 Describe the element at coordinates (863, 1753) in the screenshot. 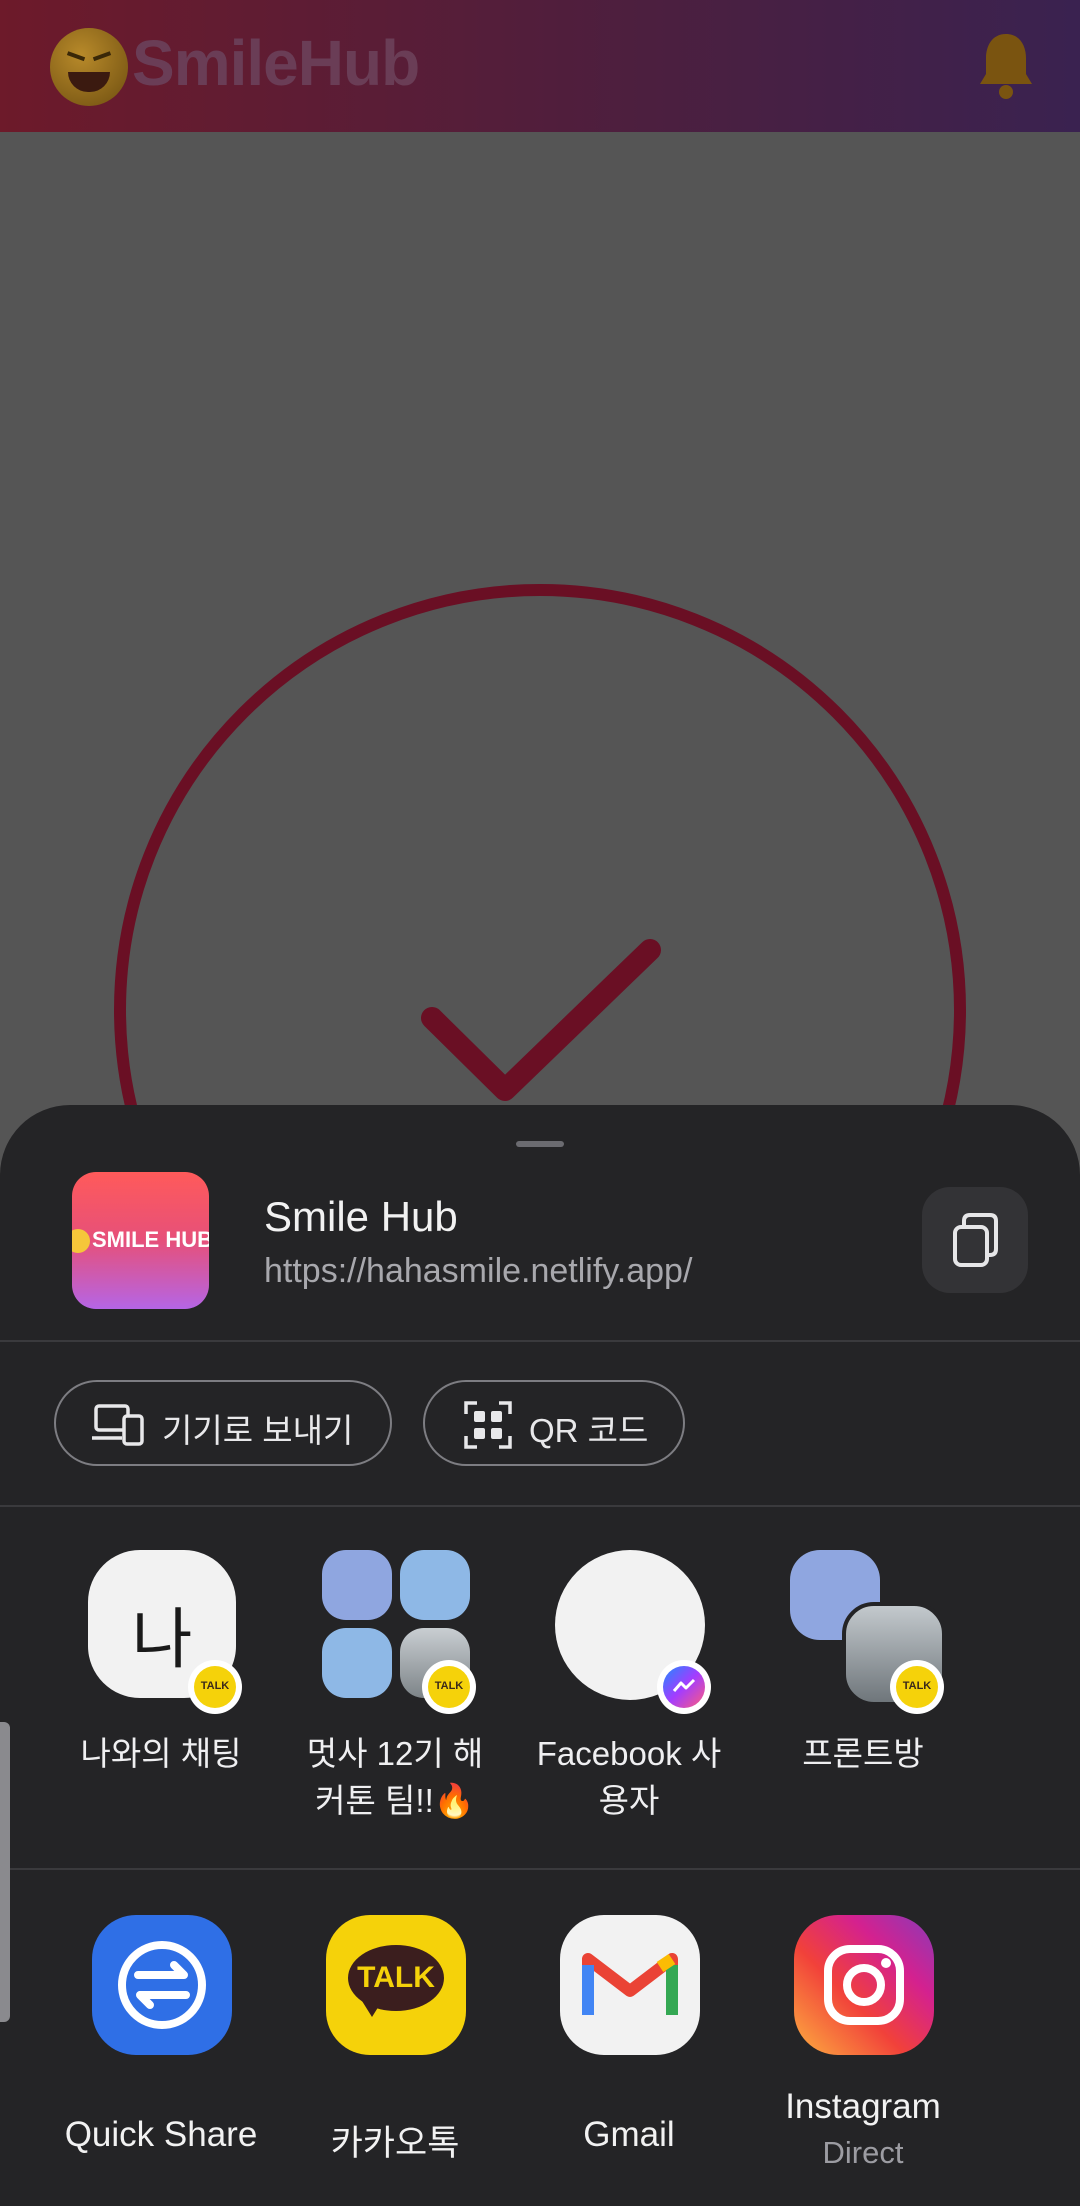

I see `target-label: 프론트방` at that location.